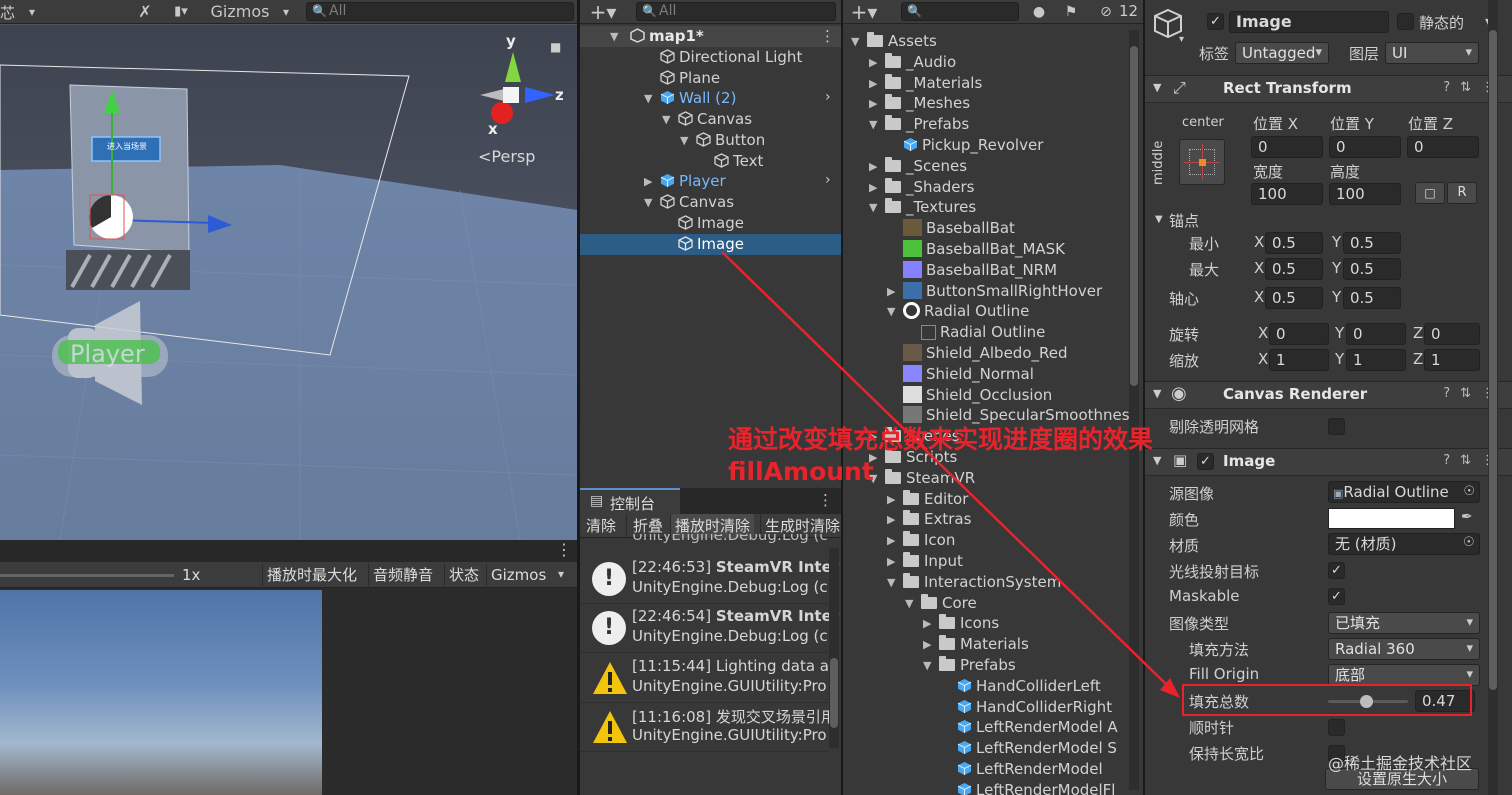 This screenshot has width=1512, height=795. What do you see at coordinates (722, 140) in the screenshot?
I see `hierarchy-item-button: ▼ Button` at bounding box center [722, 140].